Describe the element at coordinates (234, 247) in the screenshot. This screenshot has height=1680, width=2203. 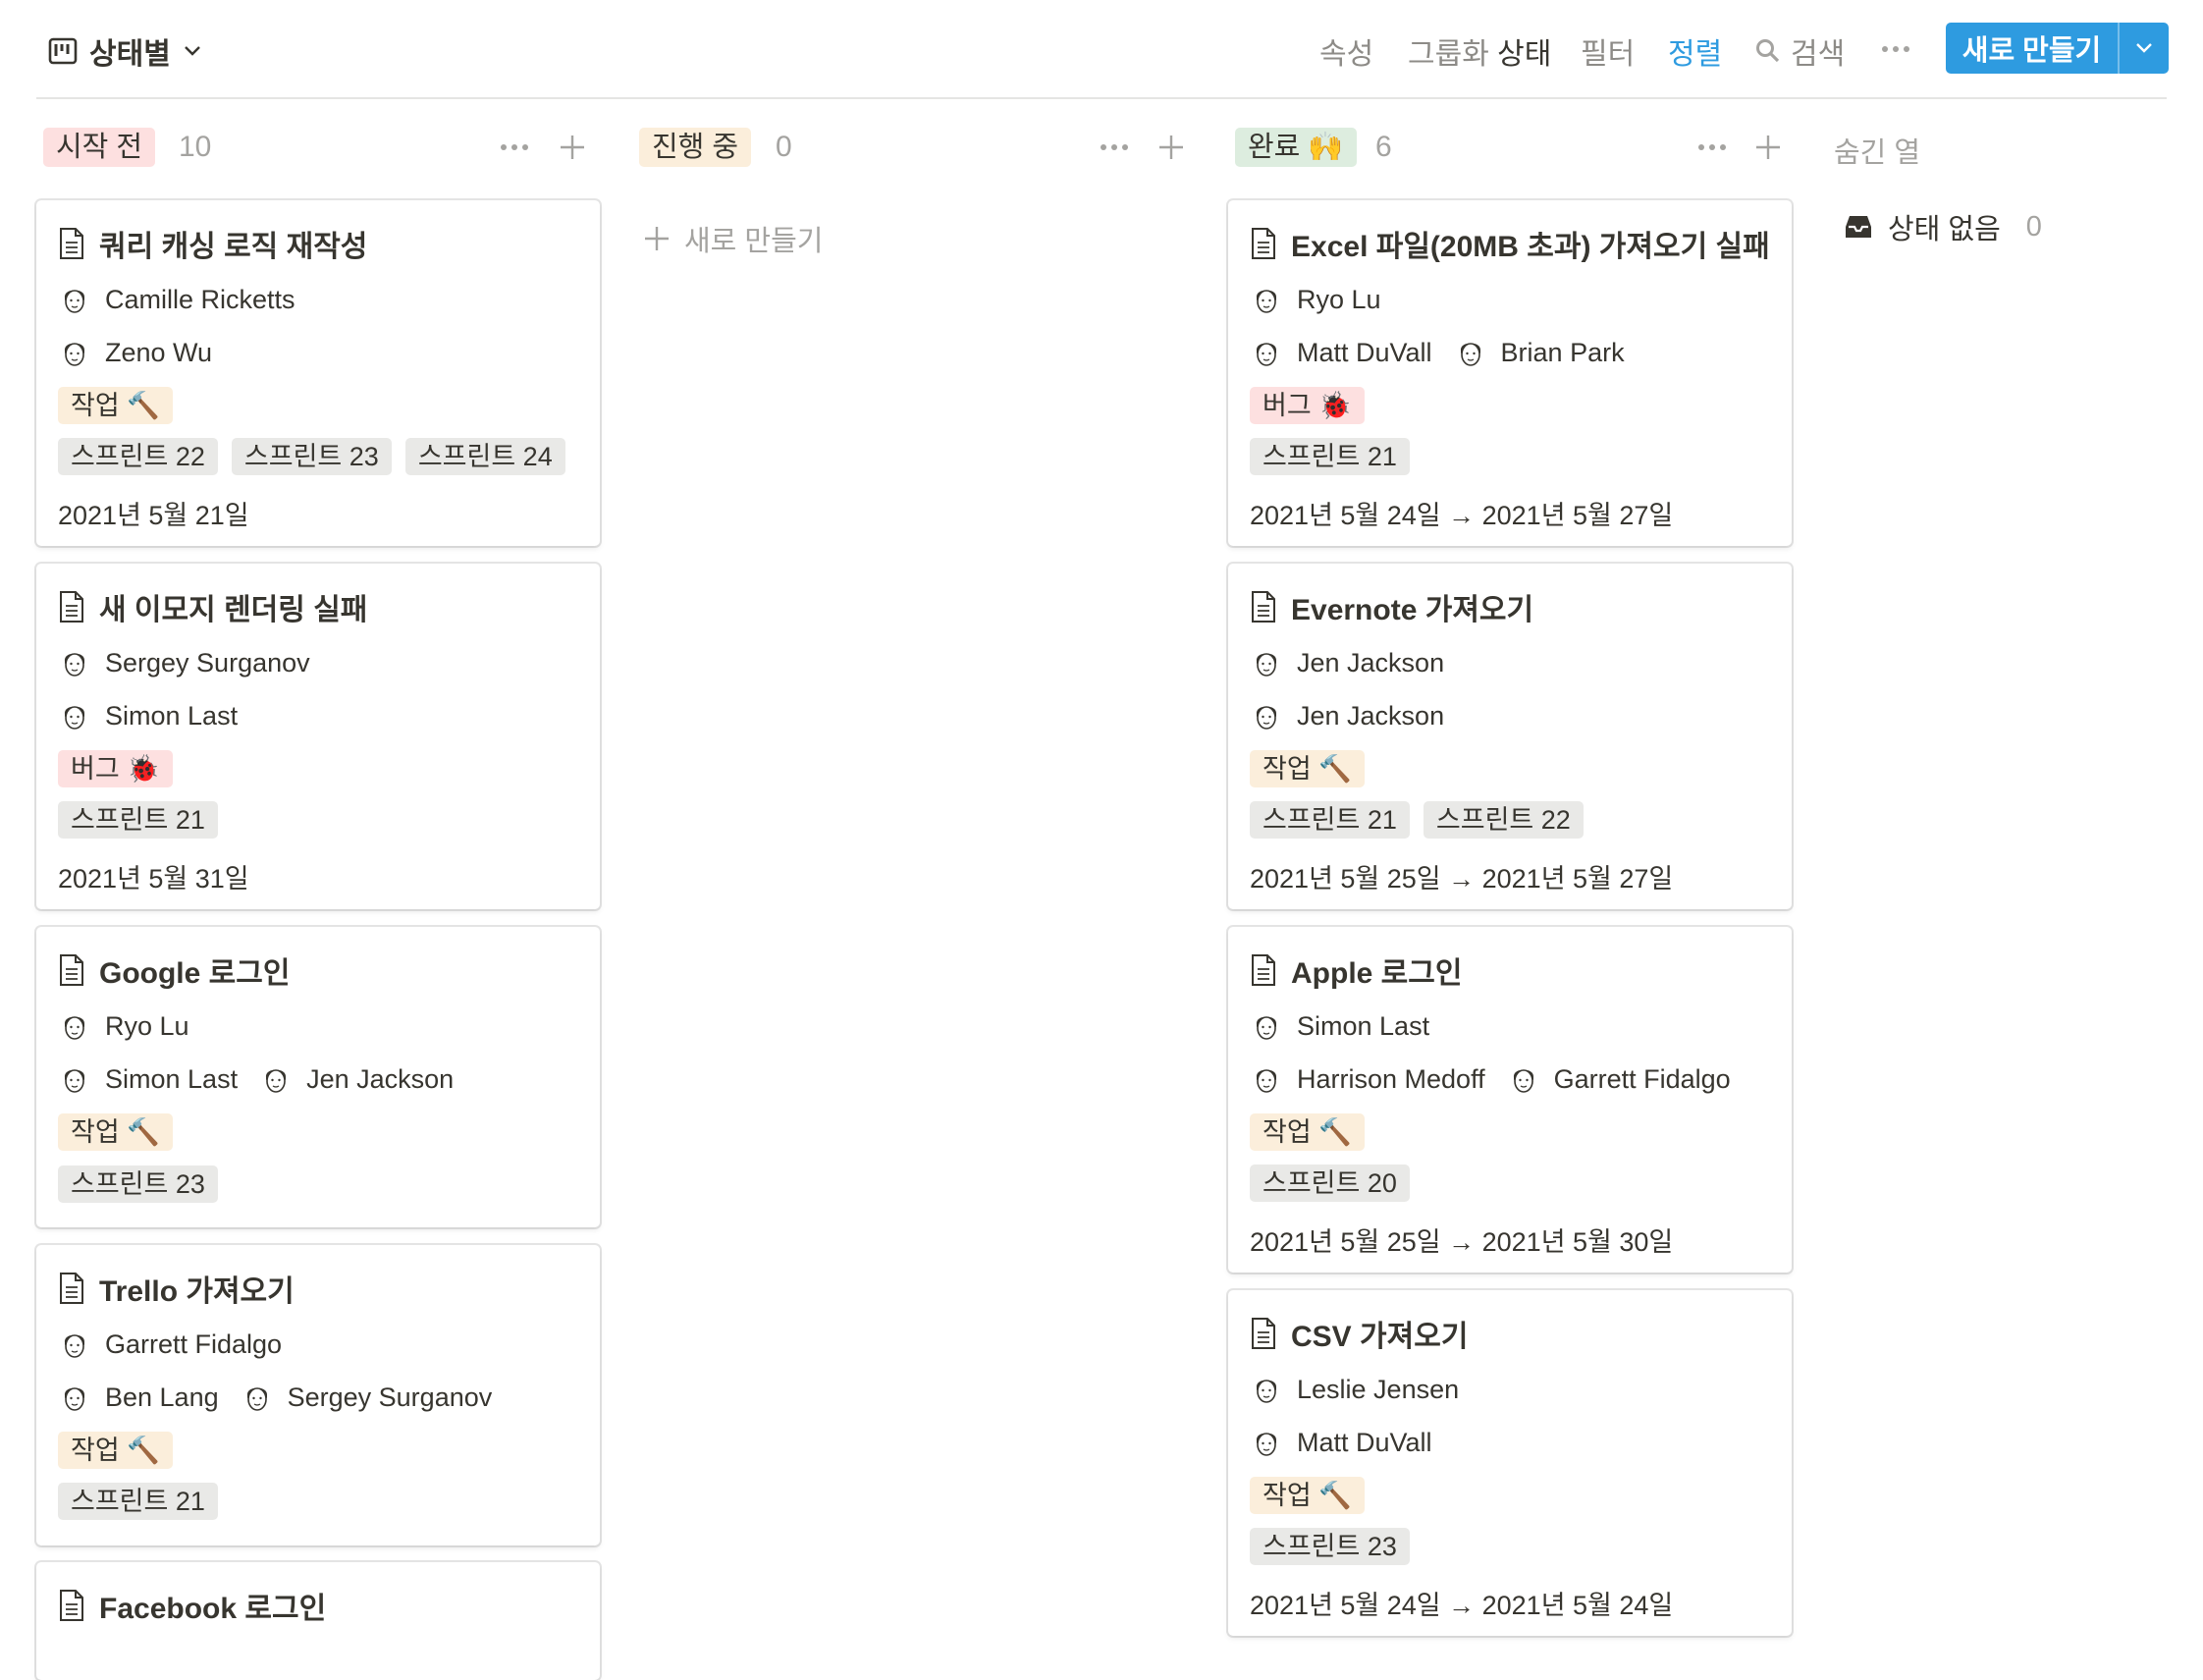
I see `card-title: 쿼리 캐싱 로직 재작성` at that location.